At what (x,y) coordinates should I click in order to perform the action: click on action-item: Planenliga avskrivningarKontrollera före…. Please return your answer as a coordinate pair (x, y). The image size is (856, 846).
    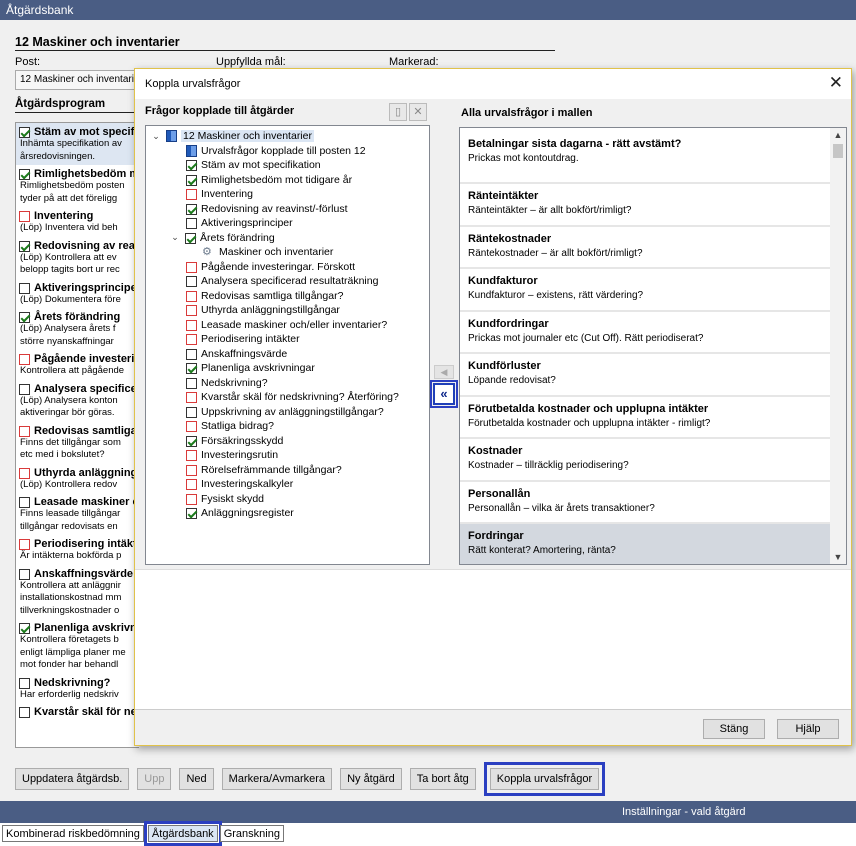
    Looking at the image, I should click on (77, 646).